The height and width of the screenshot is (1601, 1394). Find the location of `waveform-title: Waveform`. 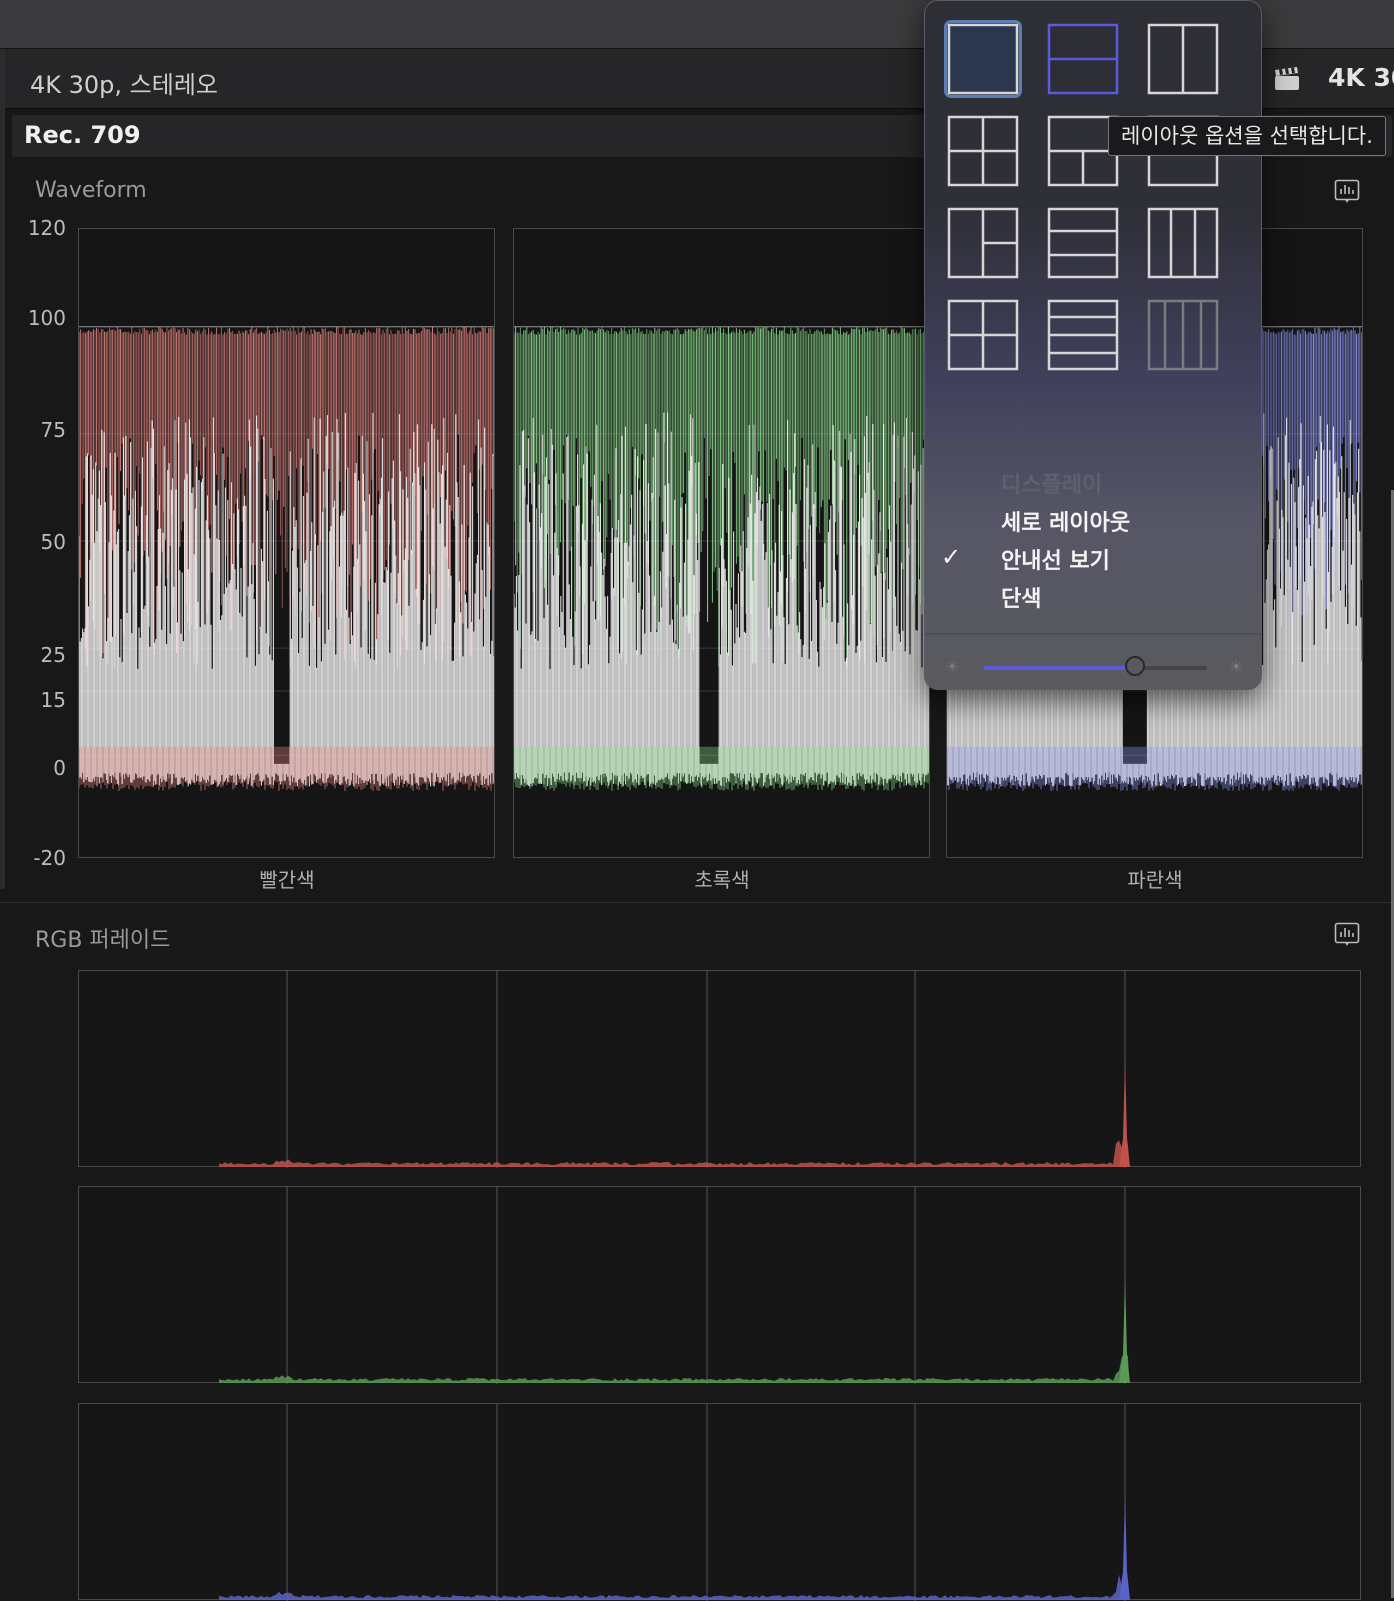

waveform-title: Waveform is located at coordinates (91, 190).